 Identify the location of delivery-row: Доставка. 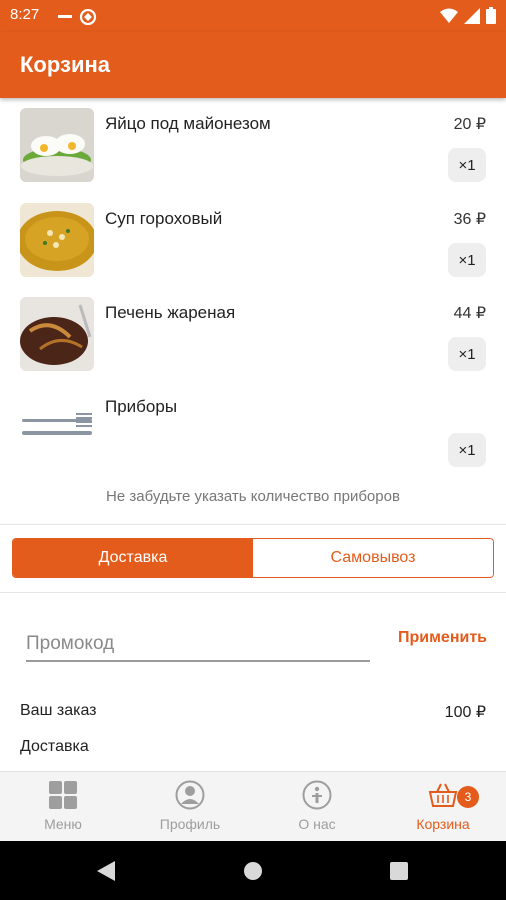
(253, 747).